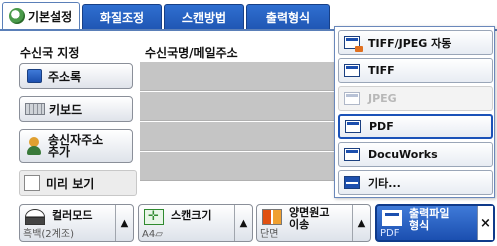 The image size is (497, 246). What do you see at coordinates (309, 218) in the screenshot?
I see `duplex-title: 양면원고 이송` at bounding box center [309, 218].